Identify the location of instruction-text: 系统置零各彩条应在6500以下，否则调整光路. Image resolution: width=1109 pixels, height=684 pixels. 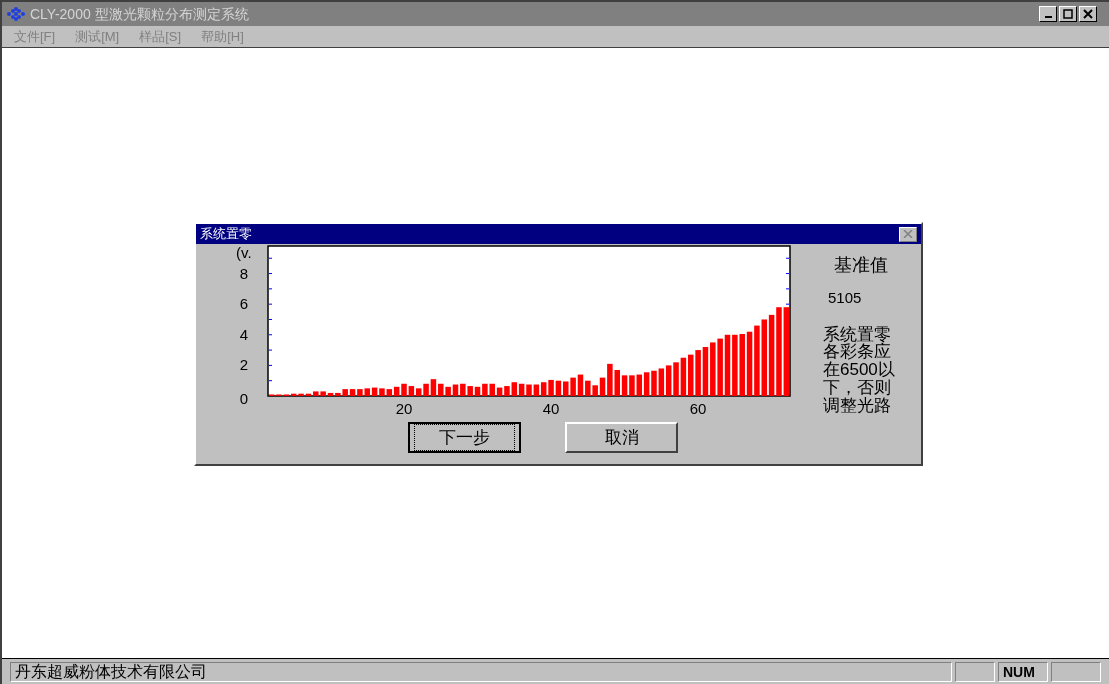
(859, 370).